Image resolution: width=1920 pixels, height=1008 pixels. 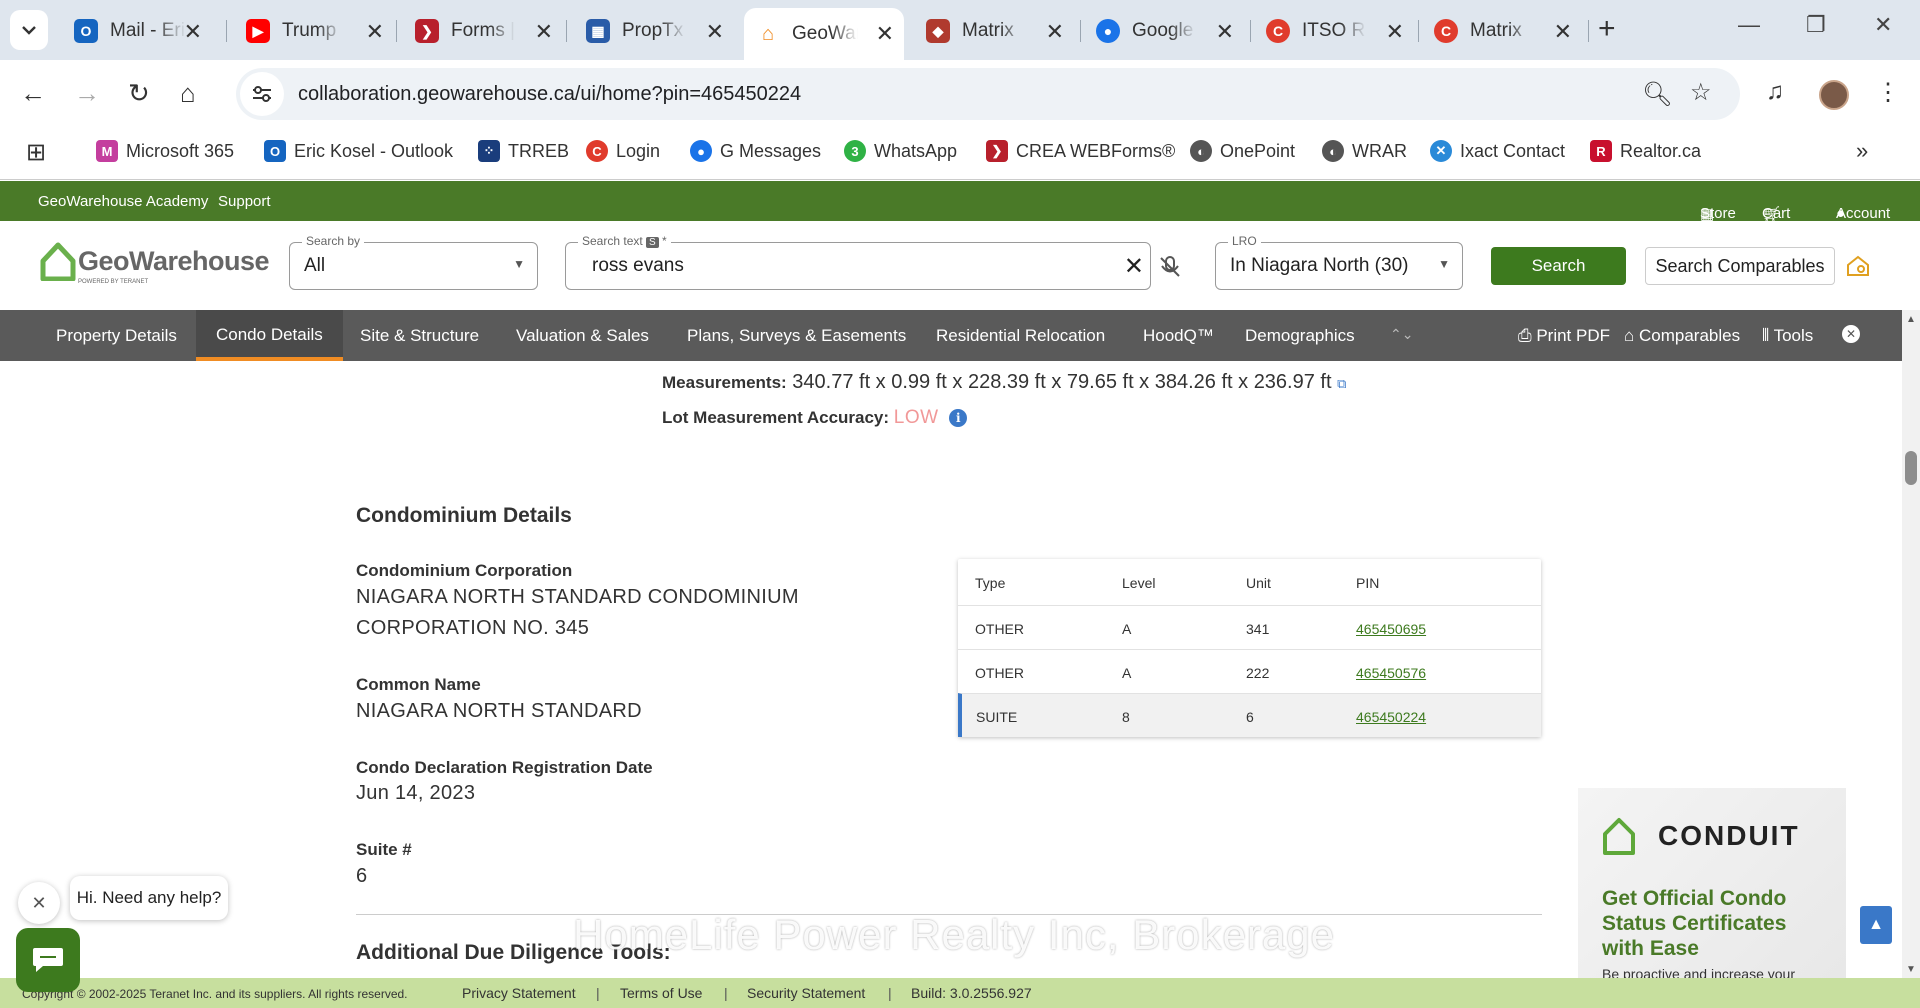 What do you see at coordinates (1080, 151) in the screenshot?
I see `bookmark-crea-webforms: ❯ CREA WEBForms®` at bounding box center [1080, 151].